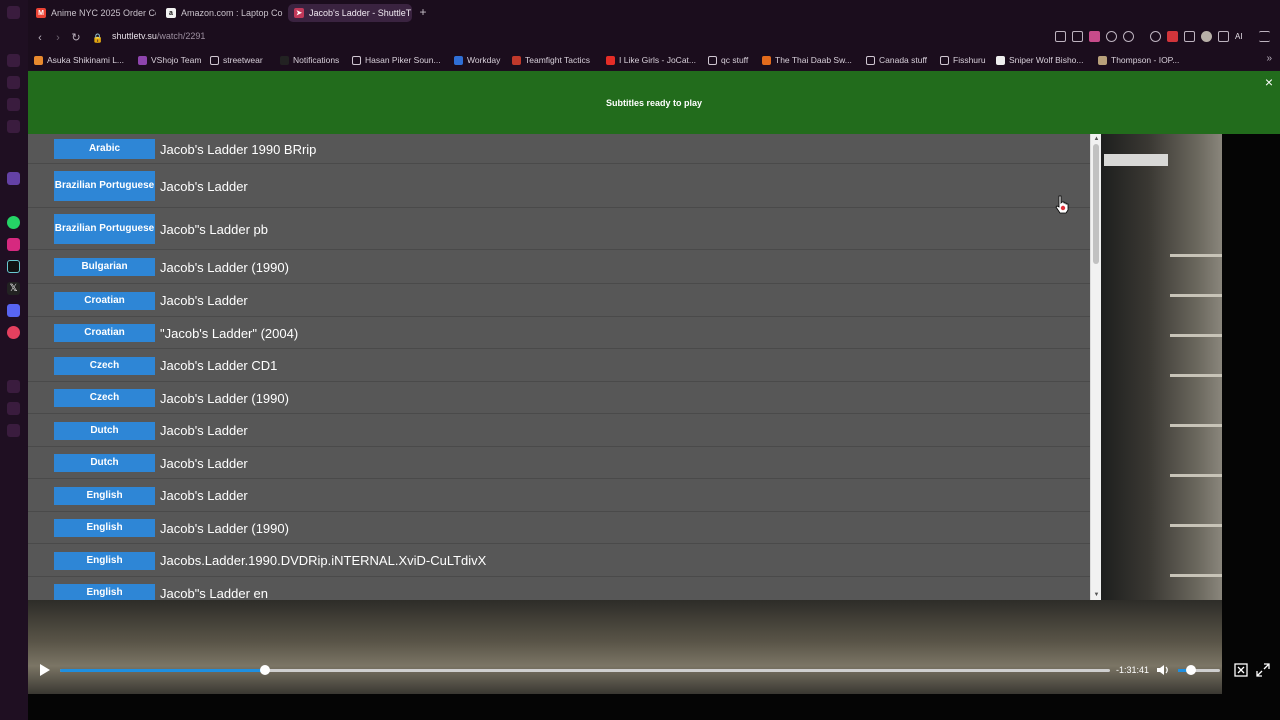 Image resolution: width=1280 pixels, height=720 pixels. Describe the element at coordinates (1172, 36) in the screenshot. I see `extension-red-icon` at that location.